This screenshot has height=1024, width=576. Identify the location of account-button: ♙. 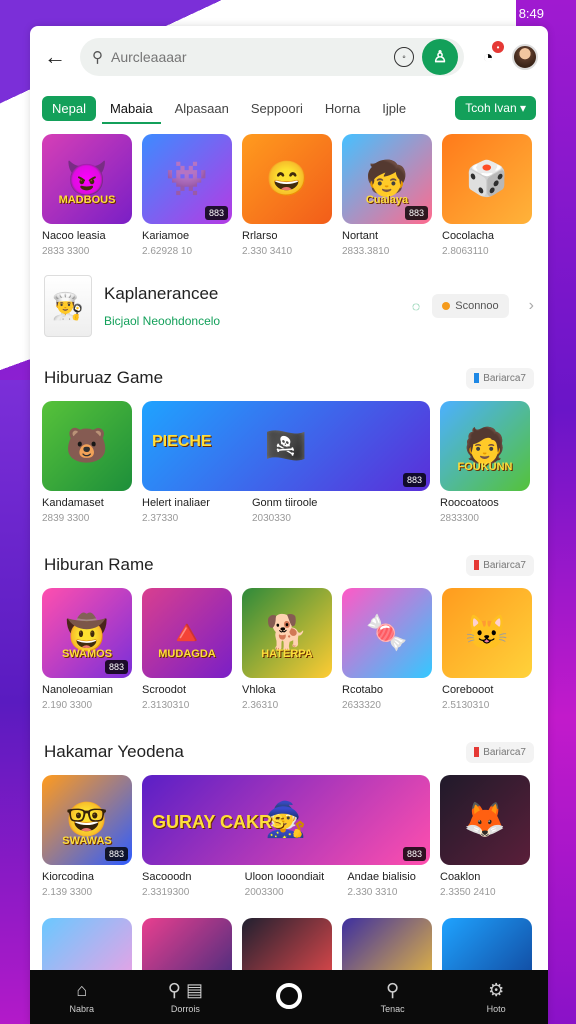
(440, 57).